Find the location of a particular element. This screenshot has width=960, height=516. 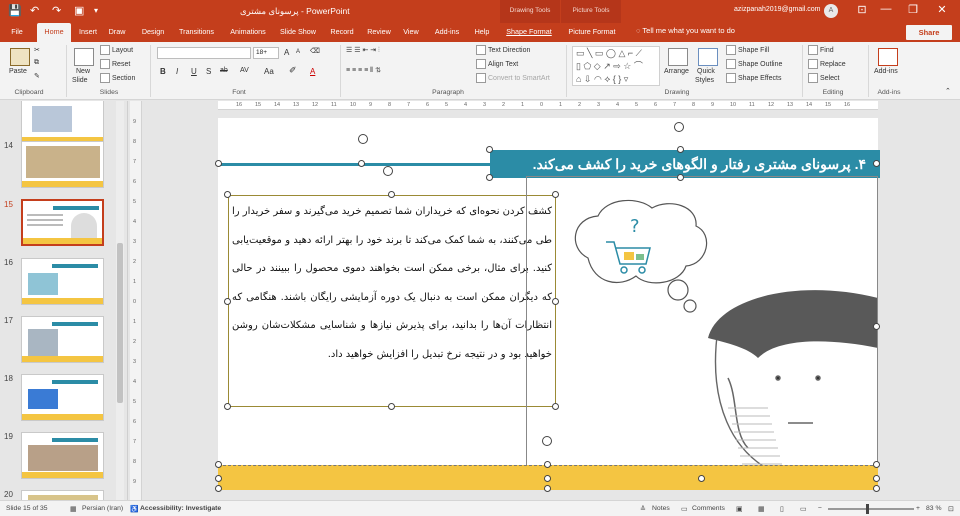

ribbon-display-icon: ⊡ is located at coordinates (862, 9).